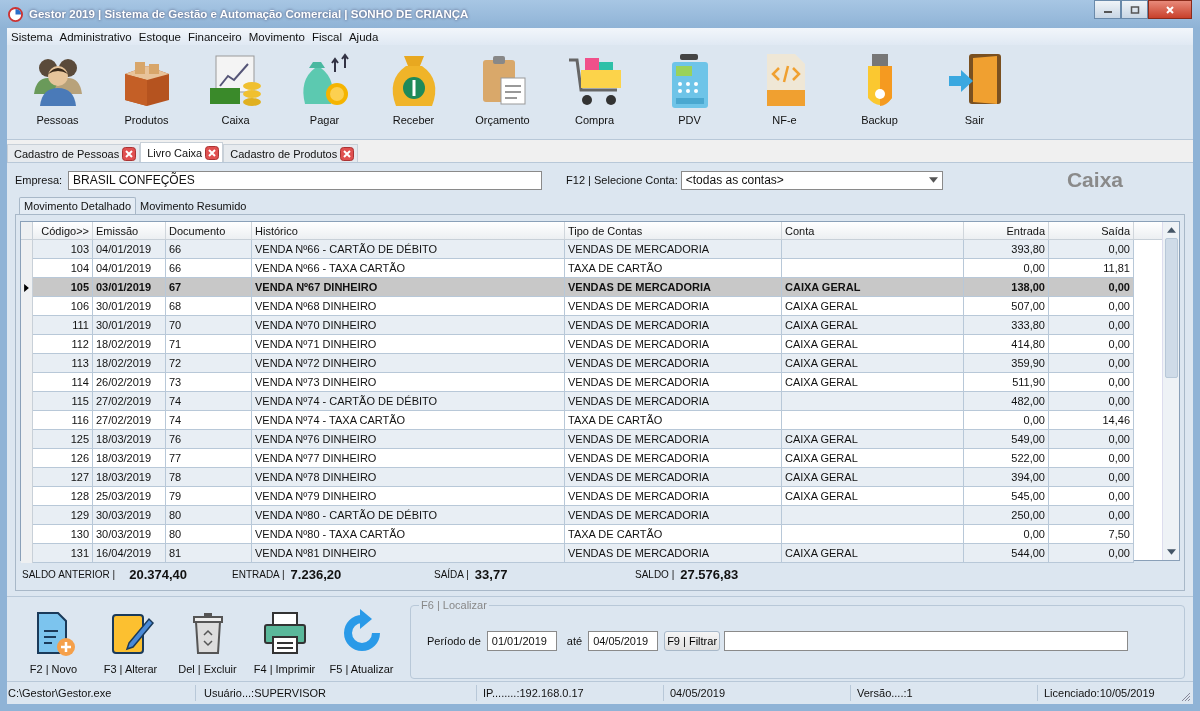 Image resolution: width=1200 pixels, height=711 pixels. I want to click on menu-item: Administrativo, so click(95, 36).